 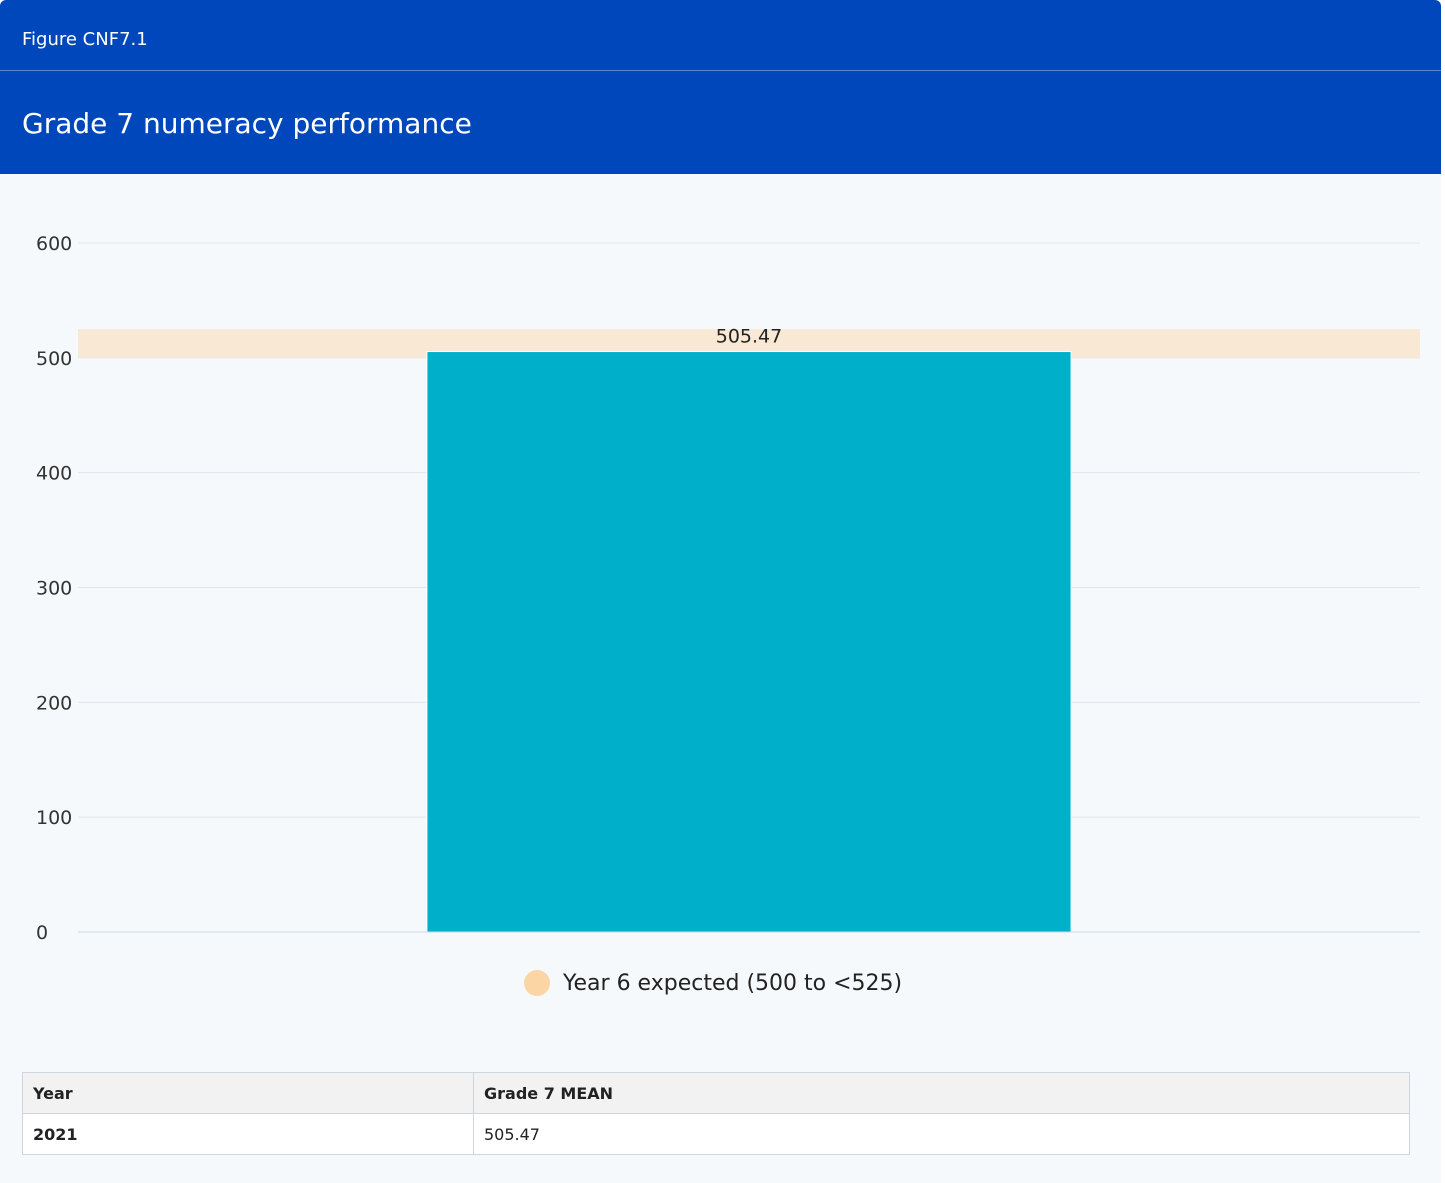 What do you see at coordinates (941, 1093) in the screenshot?
I see `table-header-grade7-mean: Grade 7 MEAN` at bounding box center [941, 1093].